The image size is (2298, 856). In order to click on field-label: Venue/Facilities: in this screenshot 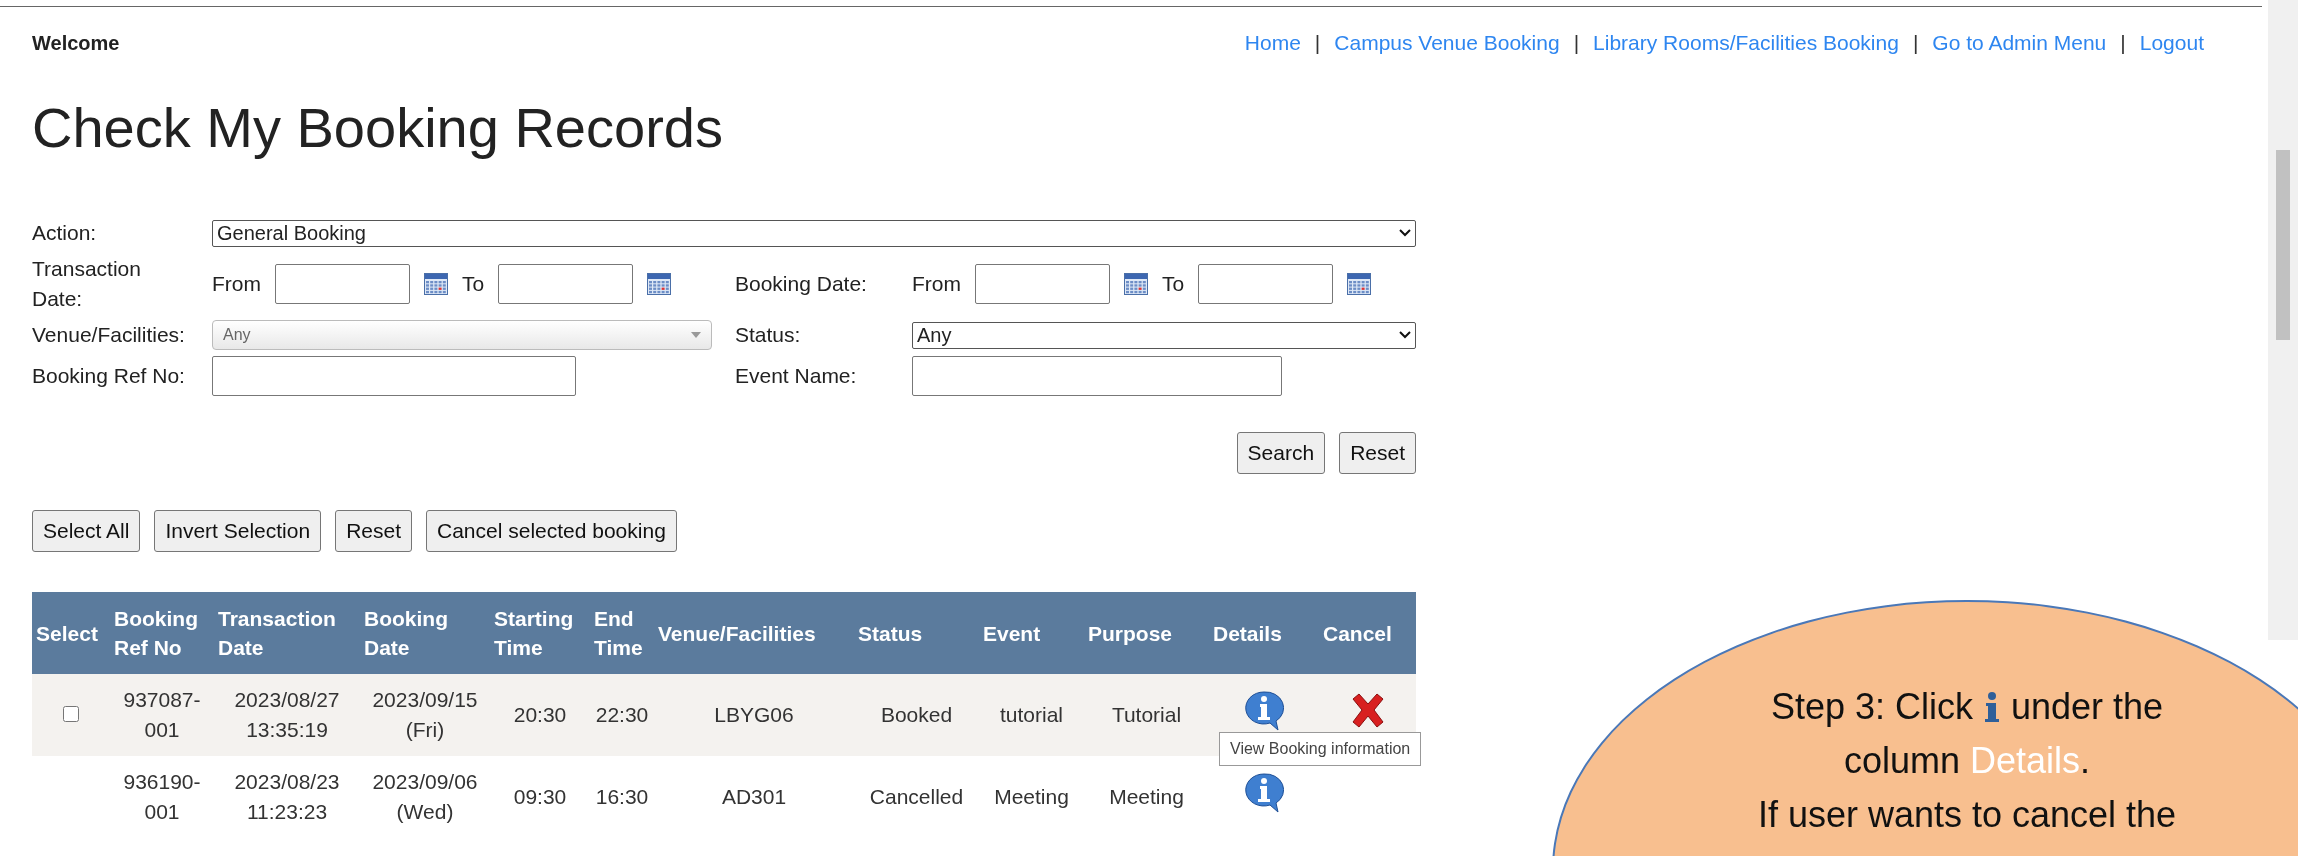, I will do `click(109, 335)`.